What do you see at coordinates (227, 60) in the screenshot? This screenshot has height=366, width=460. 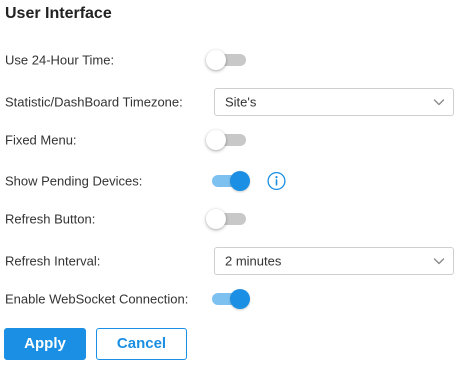 I see `toggle-24-hour-time` at bounding box center [227, 60].